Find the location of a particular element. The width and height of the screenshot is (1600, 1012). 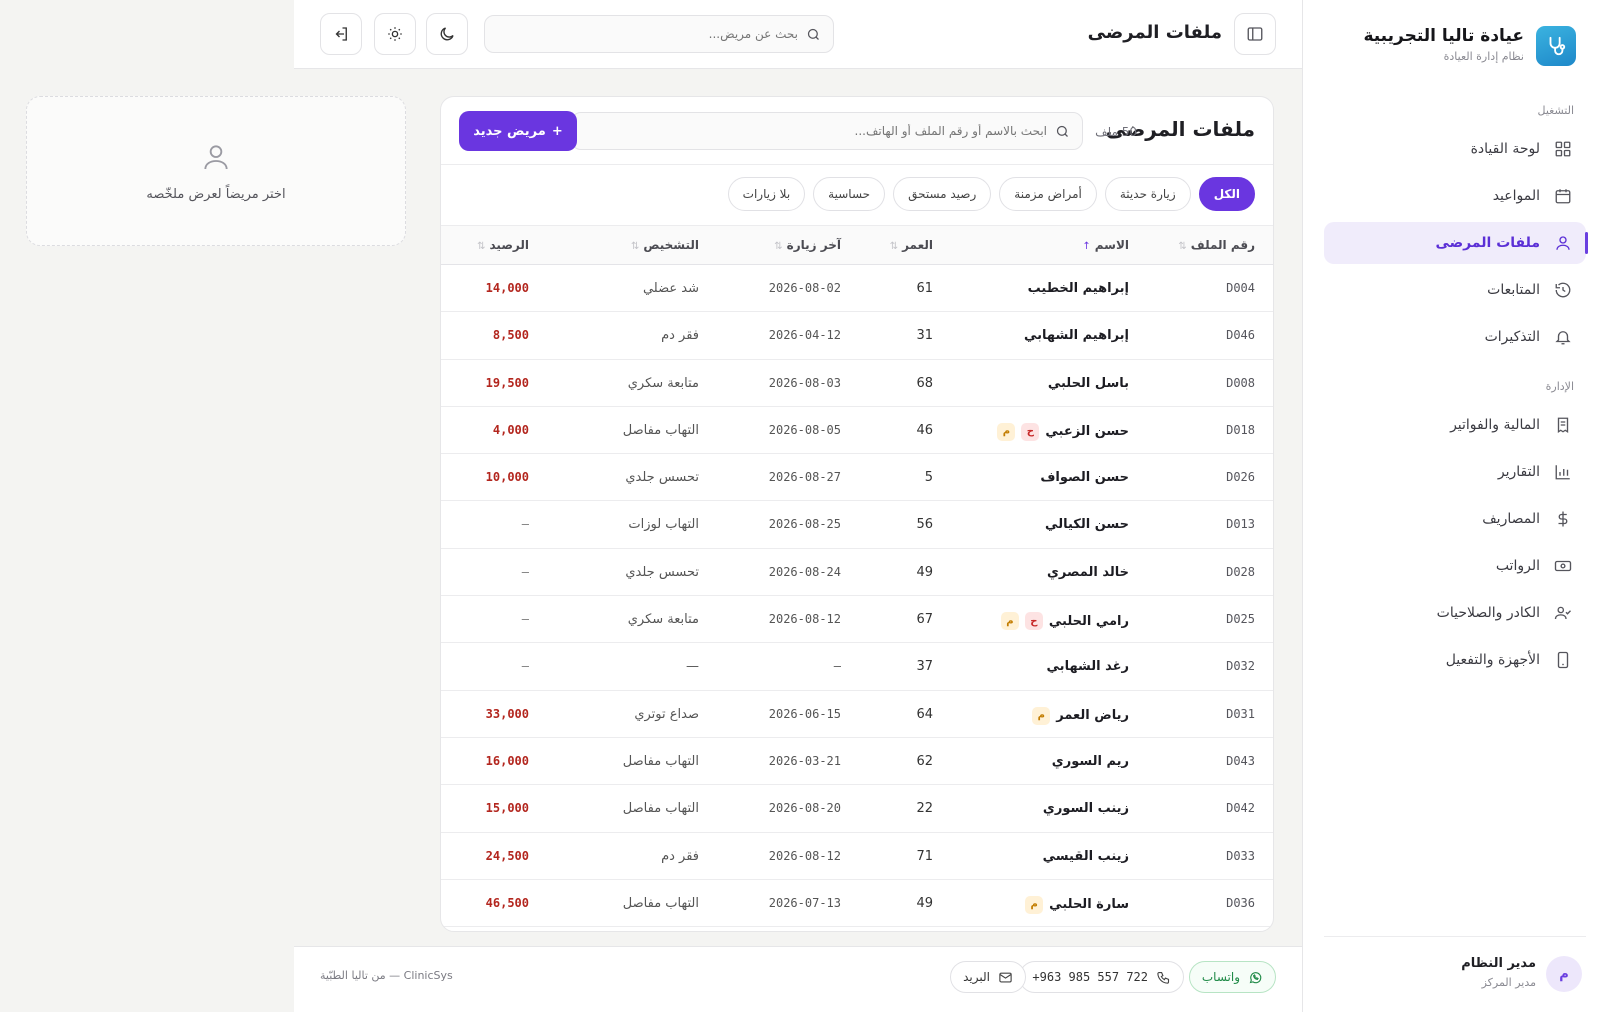

logout-button is located at coordinates (341, 34).